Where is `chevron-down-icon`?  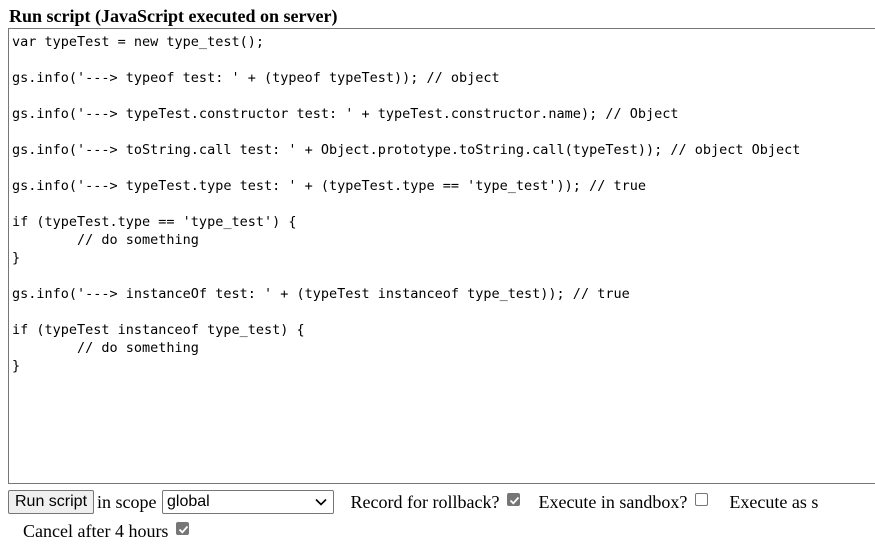 chevron-down-icon is located at coordinates (321, 502).